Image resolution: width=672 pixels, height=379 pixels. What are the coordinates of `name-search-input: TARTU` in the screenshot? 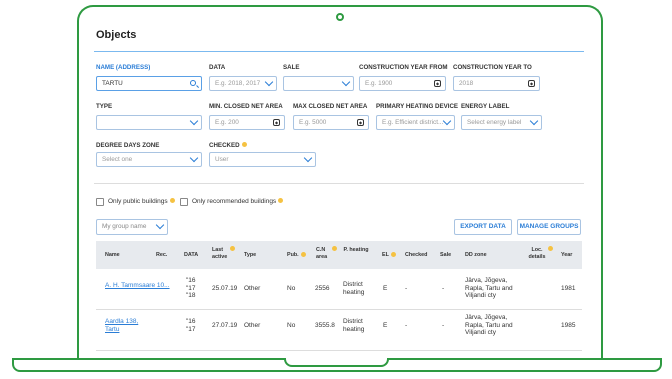 It's located at (149, 83).